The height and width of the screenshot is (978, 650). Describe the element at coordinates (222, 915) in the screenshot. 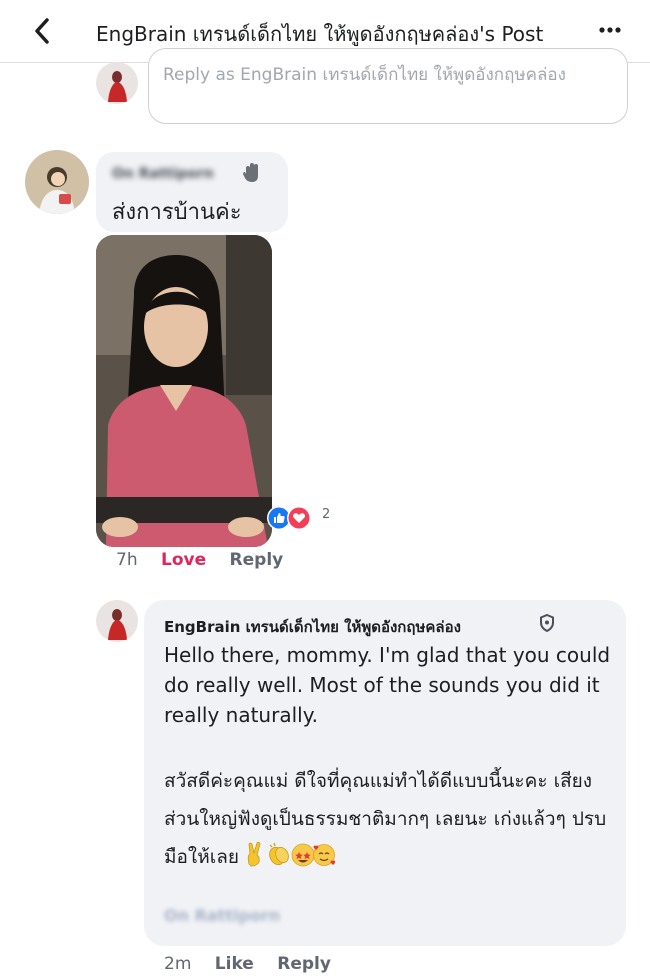

I see `tagged-user: On Rattiporn` at that location.